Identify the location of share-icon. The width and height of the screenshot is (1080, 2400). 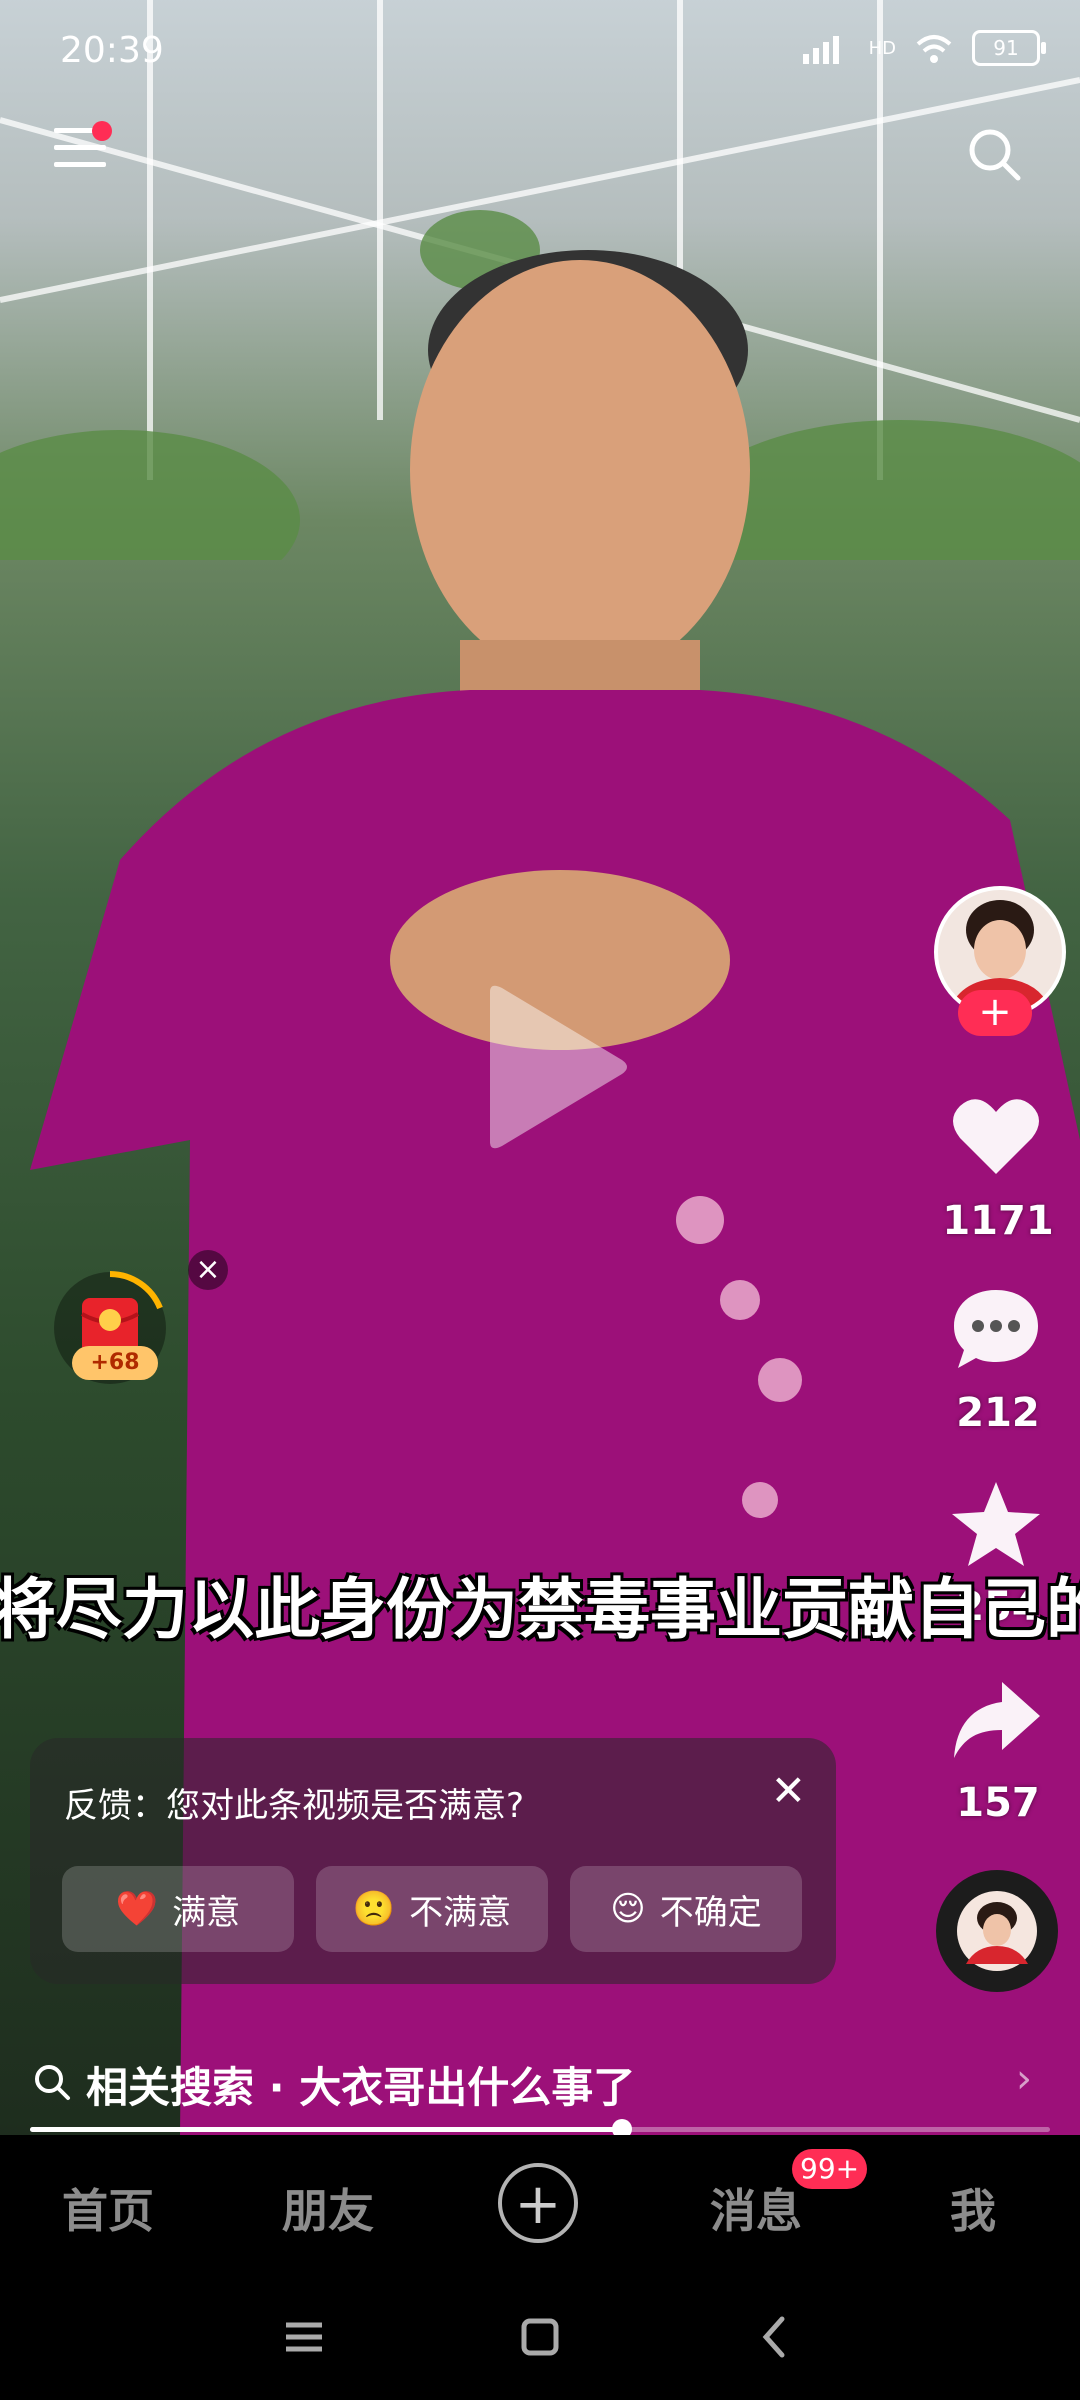
(996, 1720).